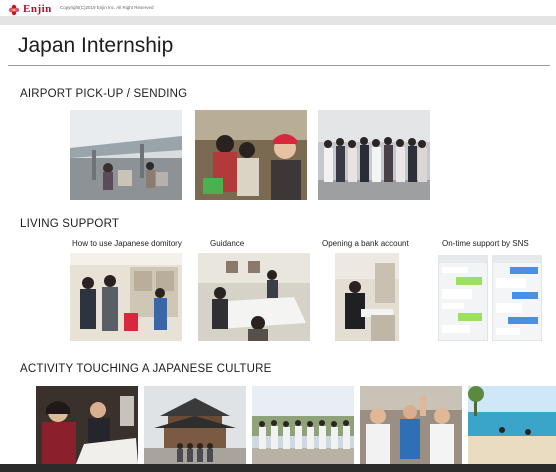 The height and width of the screenshot is (472, 556). I want to click on caption-dormitory: How to use Japanese domitory, so click(127, 243).